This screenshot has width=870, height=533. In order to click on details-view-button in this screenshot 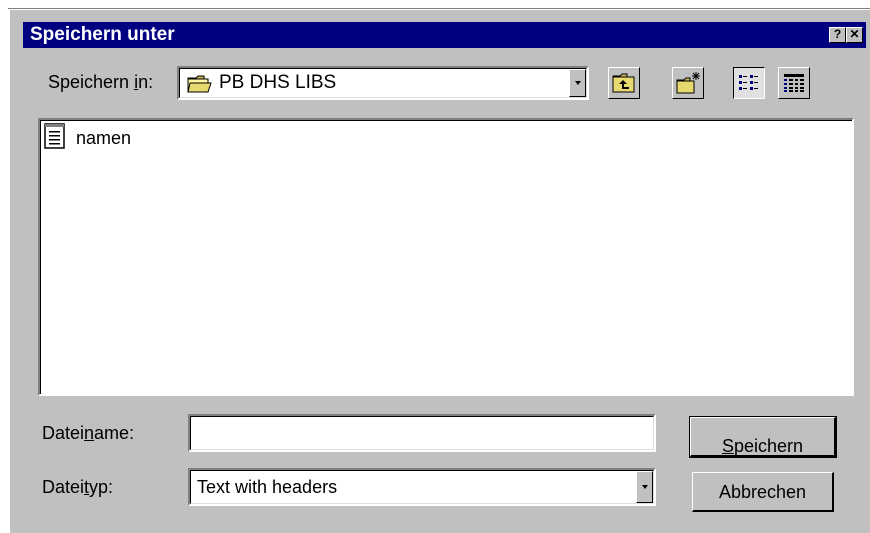, I will do `click(794, 83)`.